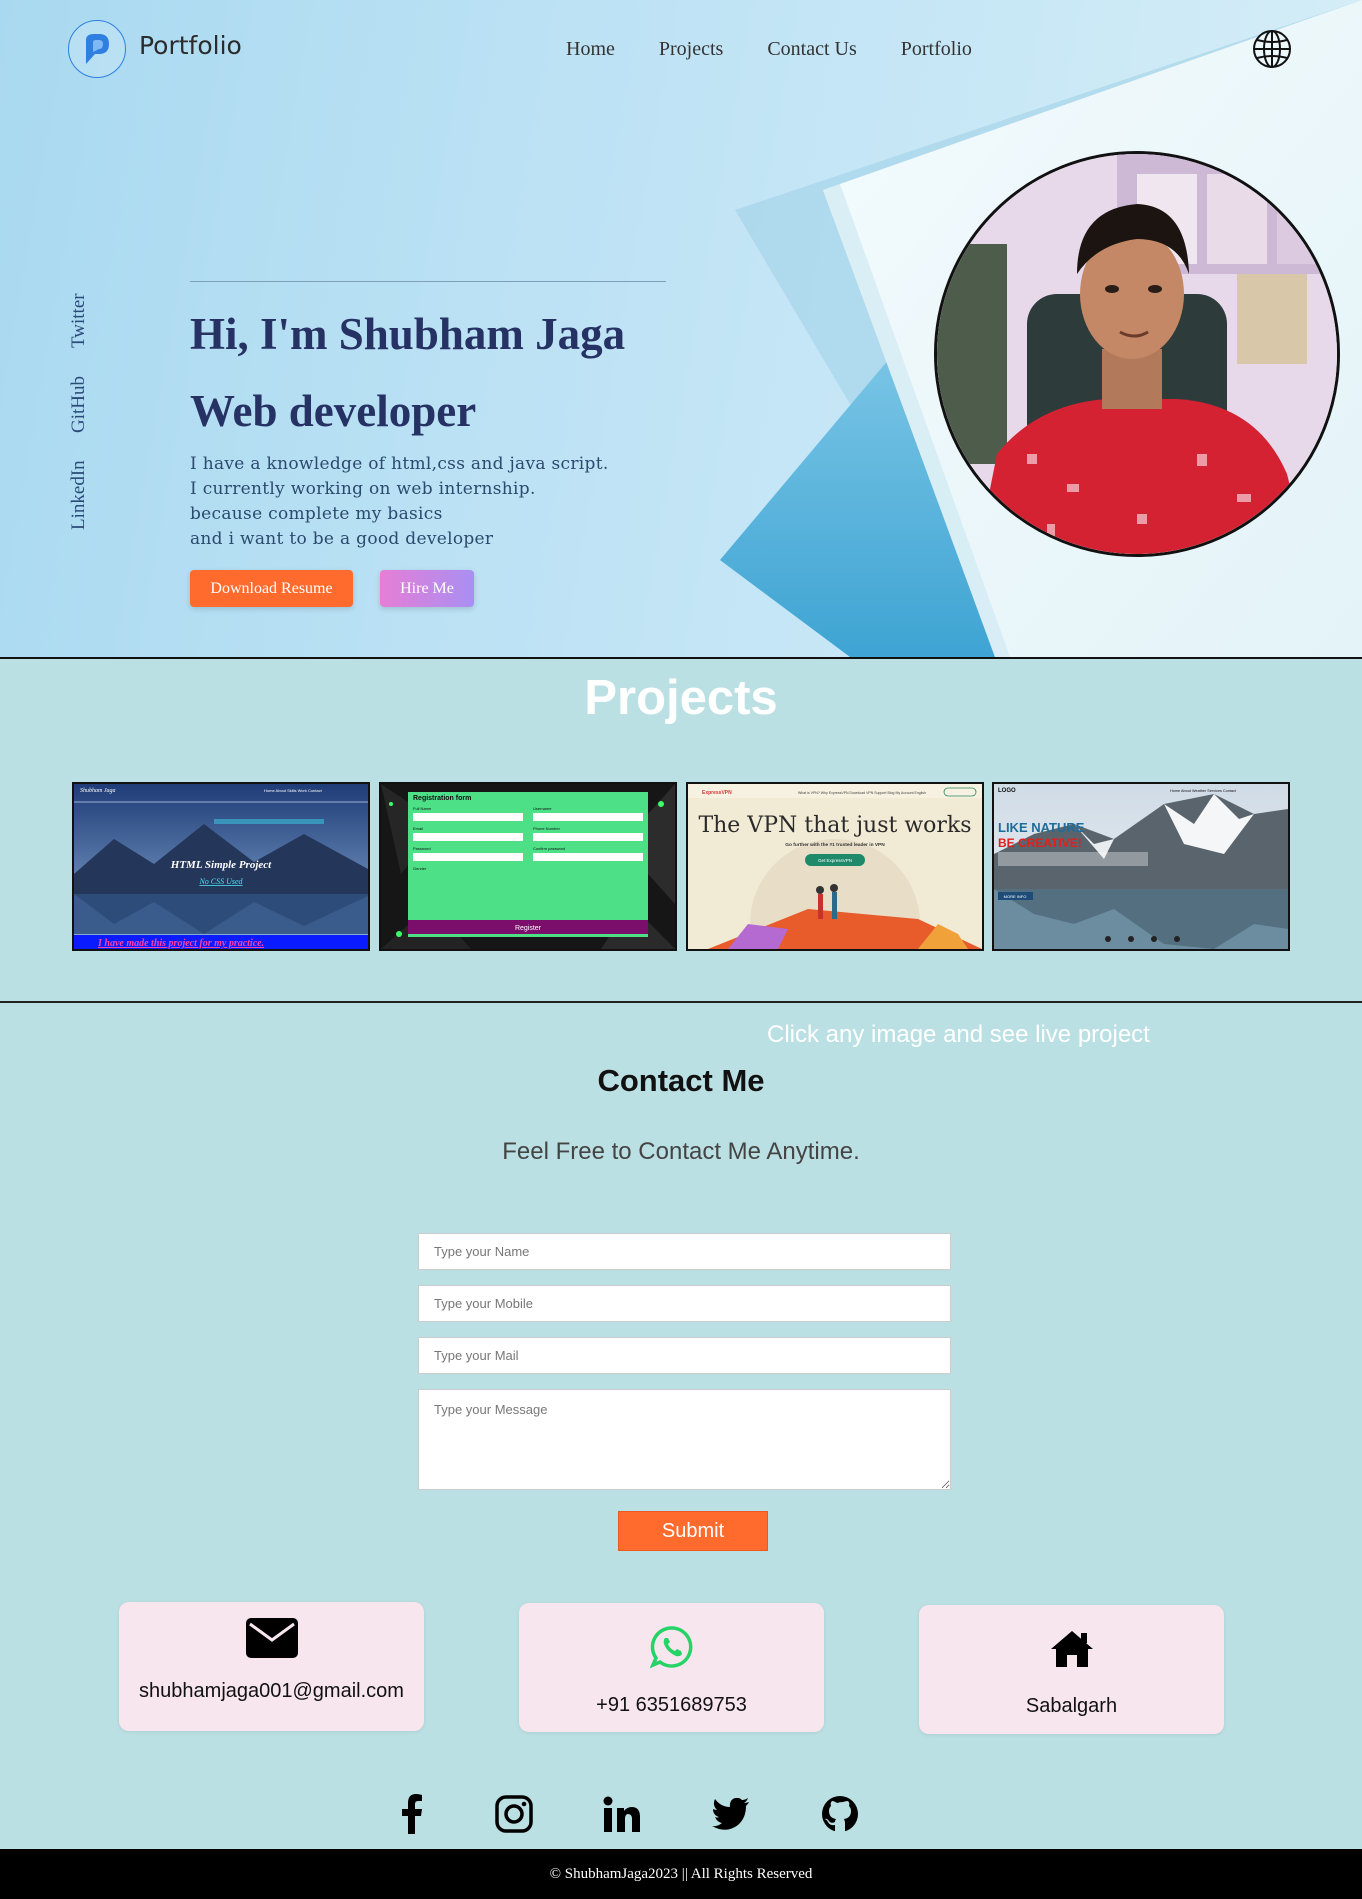 This screenshot has height=1899, width=1362. What do you see at coordinates (681, 698) in the screenshot?
I see `projects-title: Projects` at bounding box center [681, 698].